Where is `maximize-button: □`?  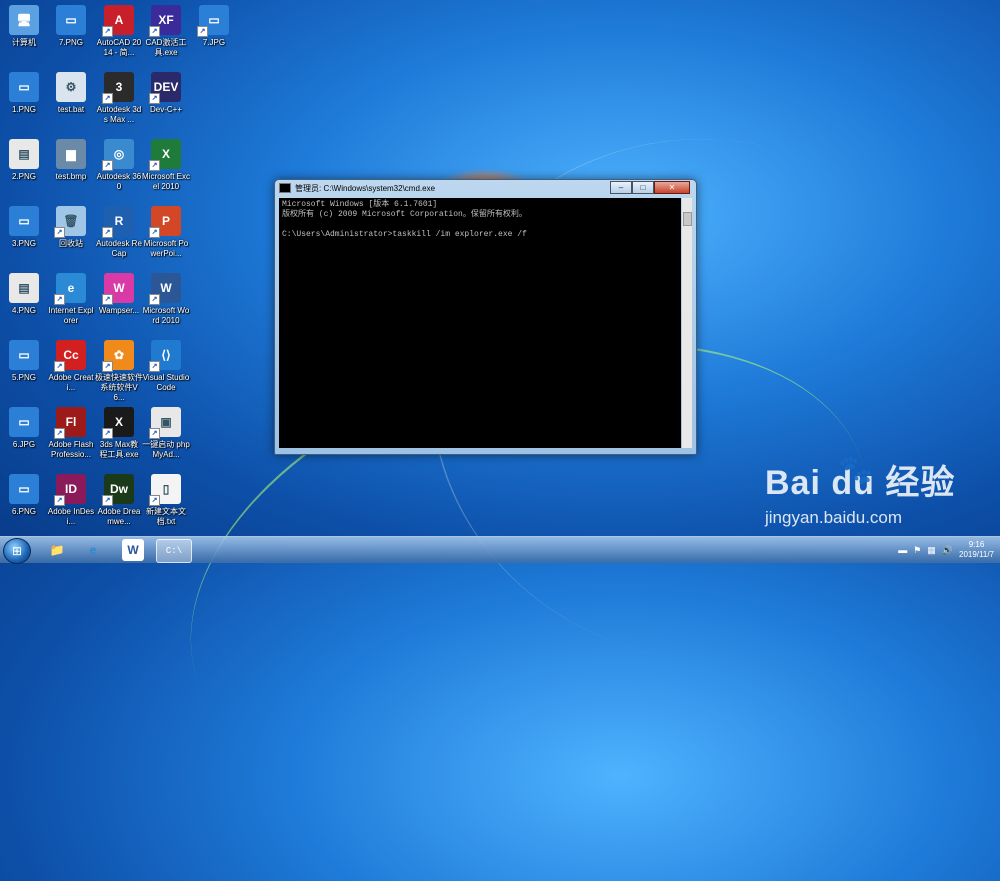
maximize-button: □ is located at coordinates (643, 187).